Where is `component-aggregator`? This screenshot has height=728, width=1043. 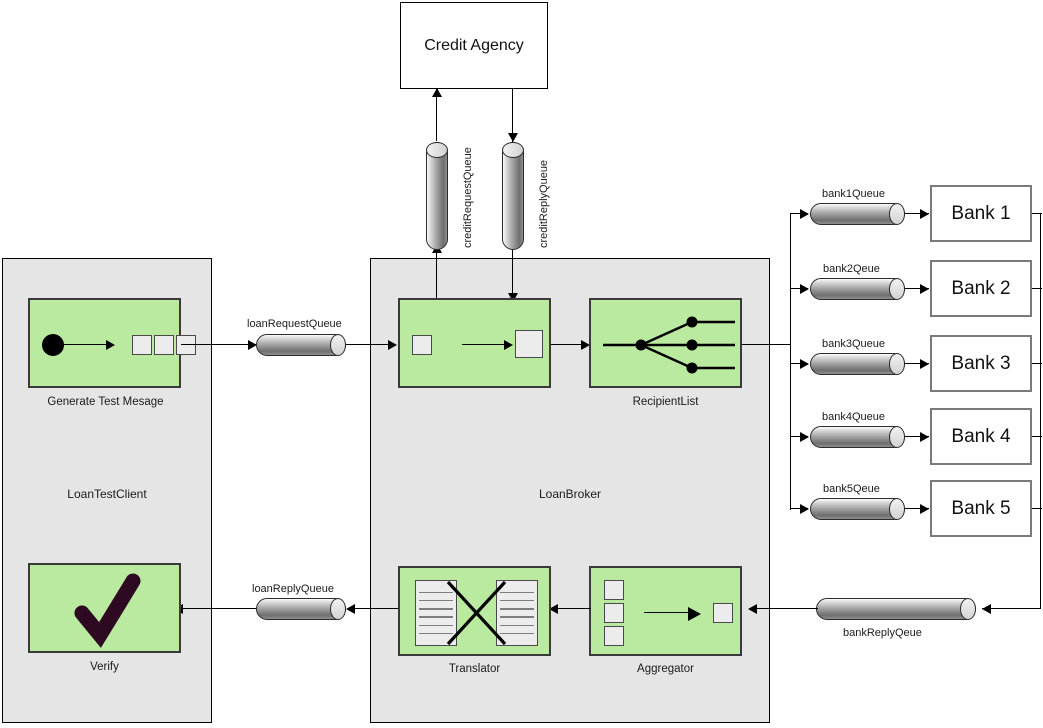
component-aggregator is located at coordinates (665, 611).